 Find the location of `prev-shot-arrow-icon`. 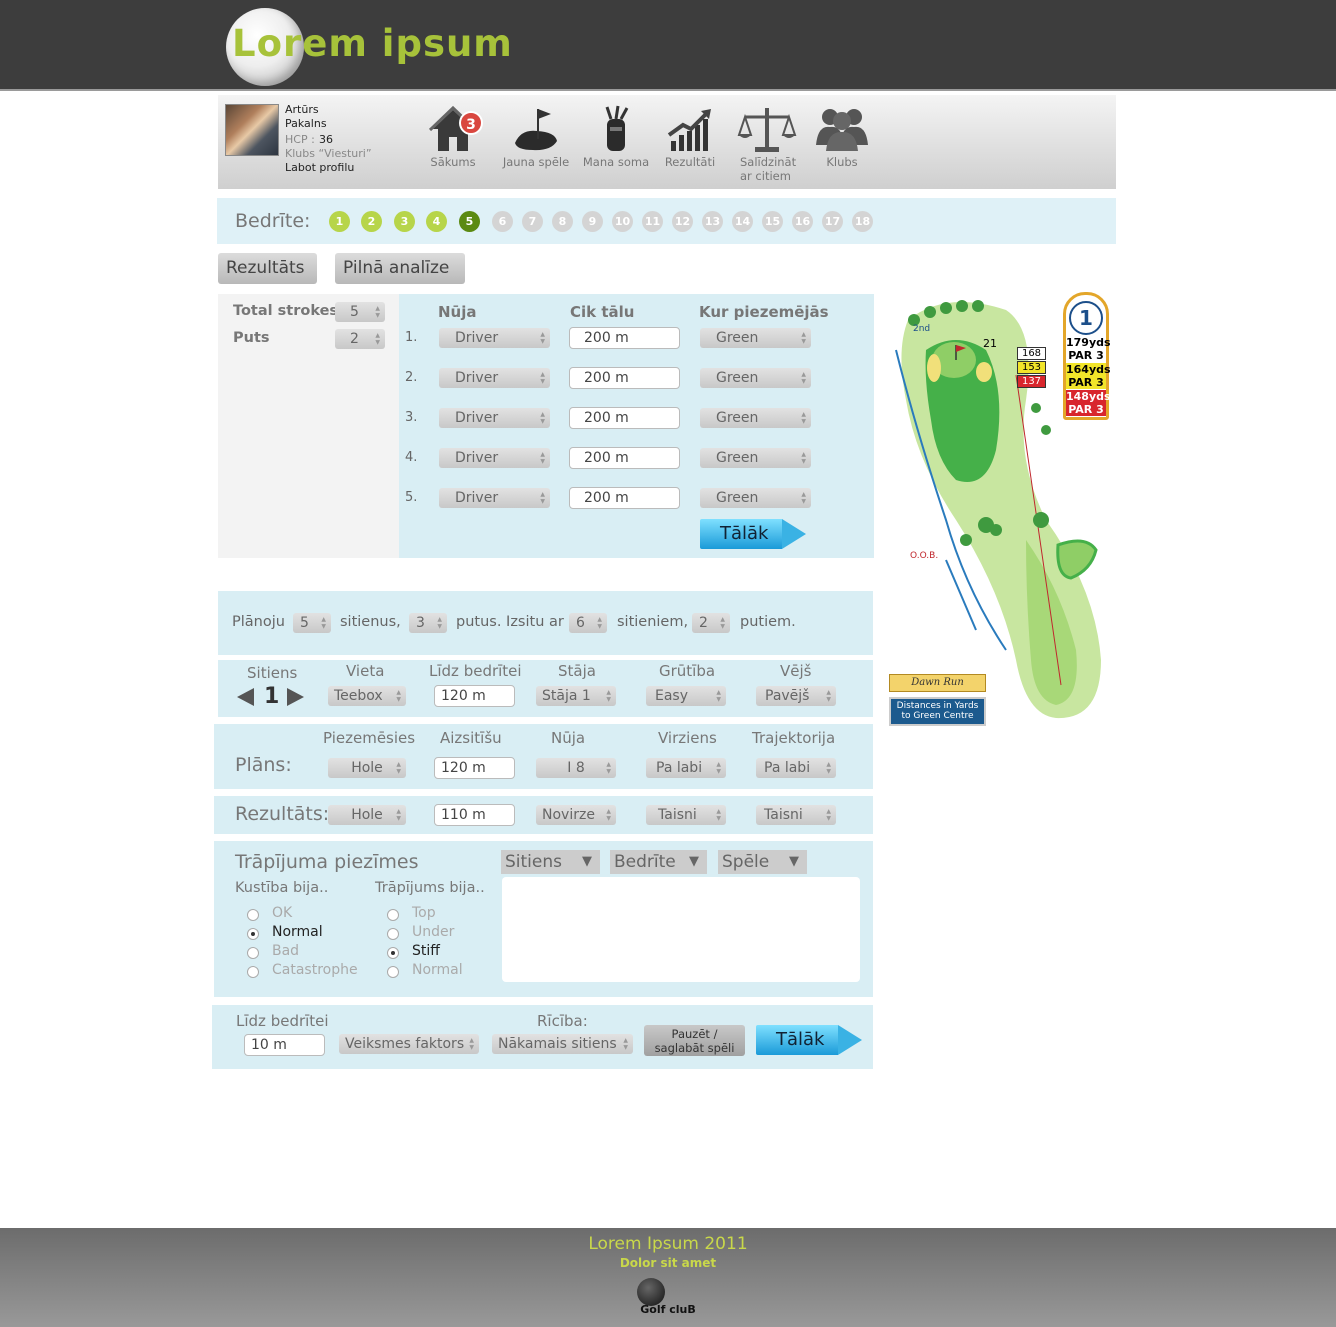

prev-shot-arrow-icon is located at coordinates (245, 697).